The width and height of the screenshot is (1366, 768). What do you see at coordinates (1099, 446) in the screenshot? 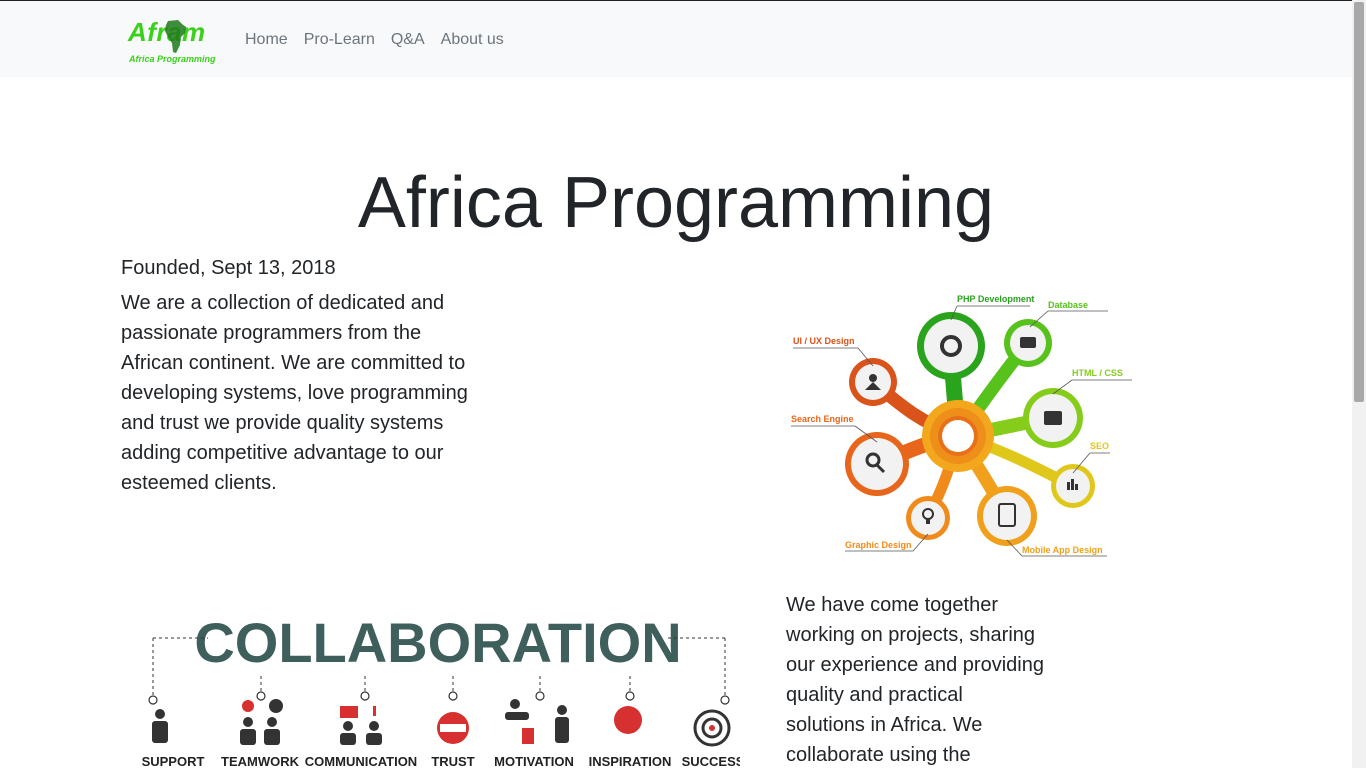
I see `skill-label: SEO` at bounding box center [1099, 446].